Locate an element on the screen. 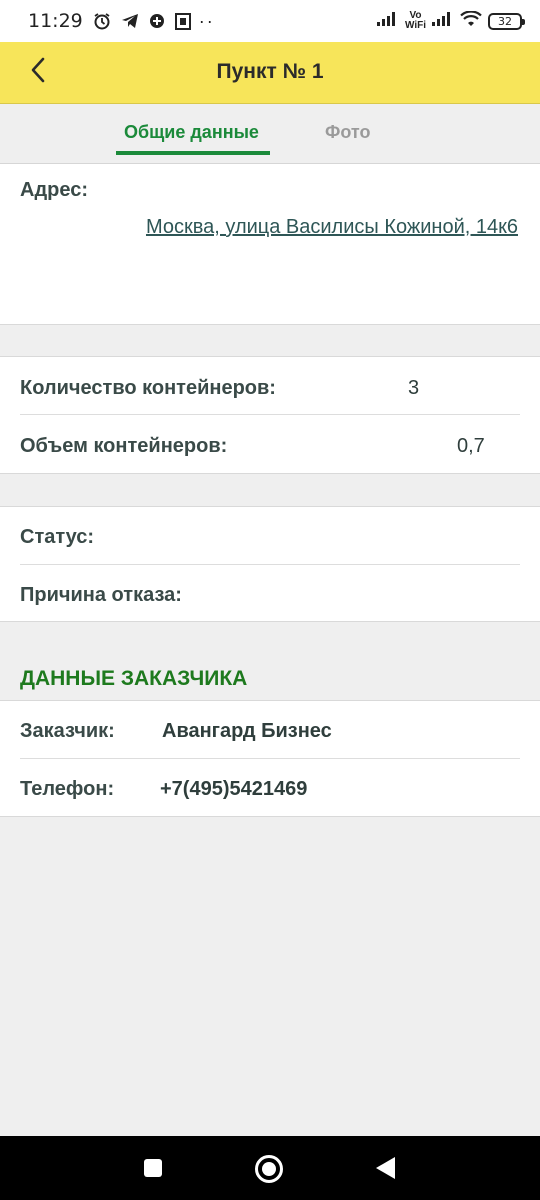  battery-icon: 32 is located at coordinates (506, 21).